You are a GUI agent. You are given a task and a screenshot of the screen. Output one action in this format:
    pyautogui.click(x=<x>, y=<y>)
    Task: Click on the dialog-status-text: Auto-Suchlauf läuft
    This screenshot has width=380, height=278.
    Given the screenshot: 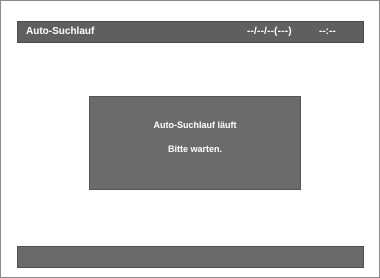 What is the action you would take?
    pyautogui.click(x=195, y=125)
    